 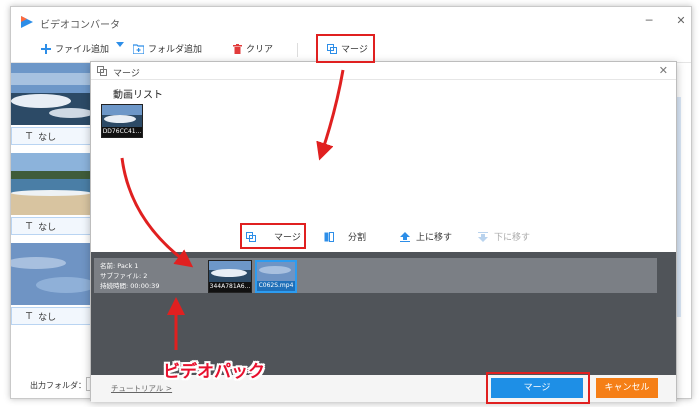 I want to click on pack-item-2-caption: C062S.mp4, so click(x=276, y=286).